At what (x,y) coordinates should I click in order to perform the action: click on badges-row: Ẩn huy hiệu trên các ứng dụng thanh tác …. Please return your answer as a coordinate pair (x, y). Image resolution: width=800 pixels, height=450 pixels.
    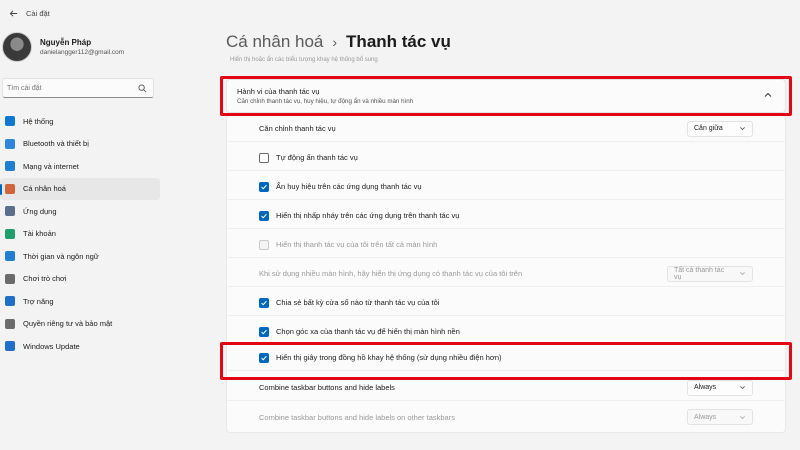
    Looking at the image, I should click on (507, 187).